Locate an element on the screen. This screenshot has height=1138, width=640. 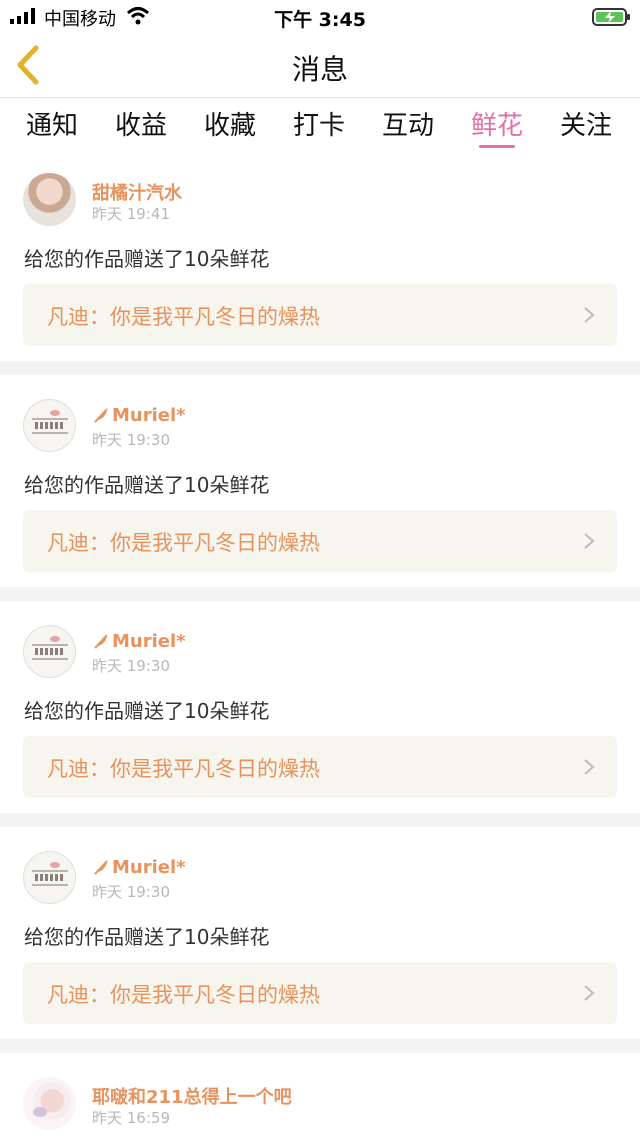
tab-label: 互动 is located at coordinates (407, 126).